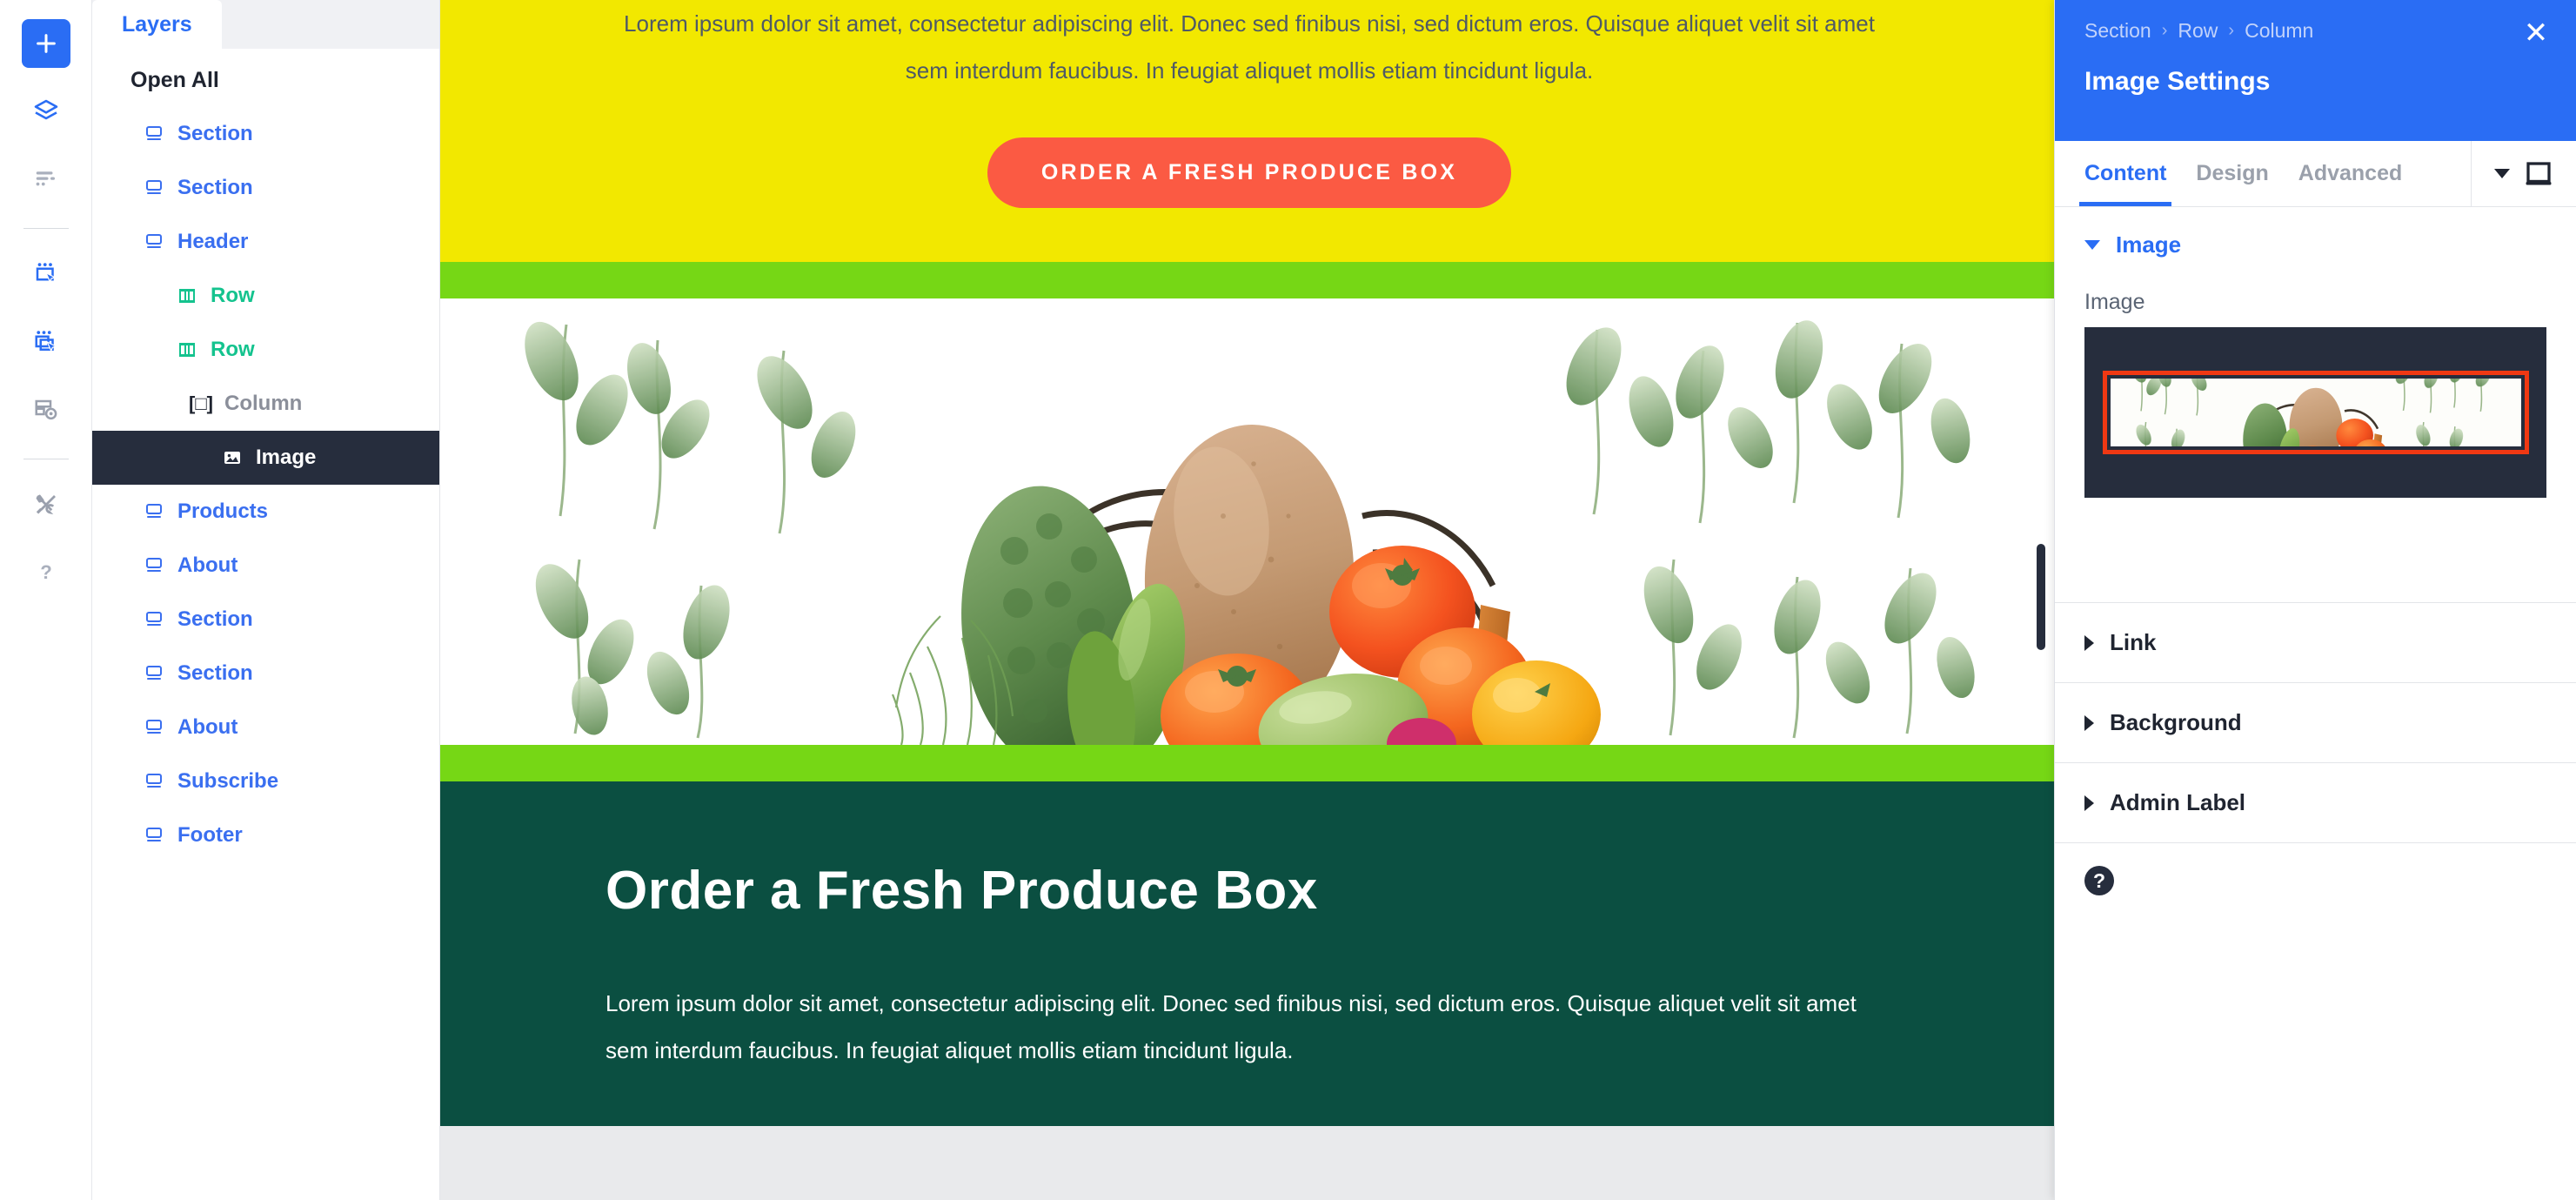 This screenshot has height=1200, width=2576. I want to click on accordion-link: Link, so click(2315, 642).